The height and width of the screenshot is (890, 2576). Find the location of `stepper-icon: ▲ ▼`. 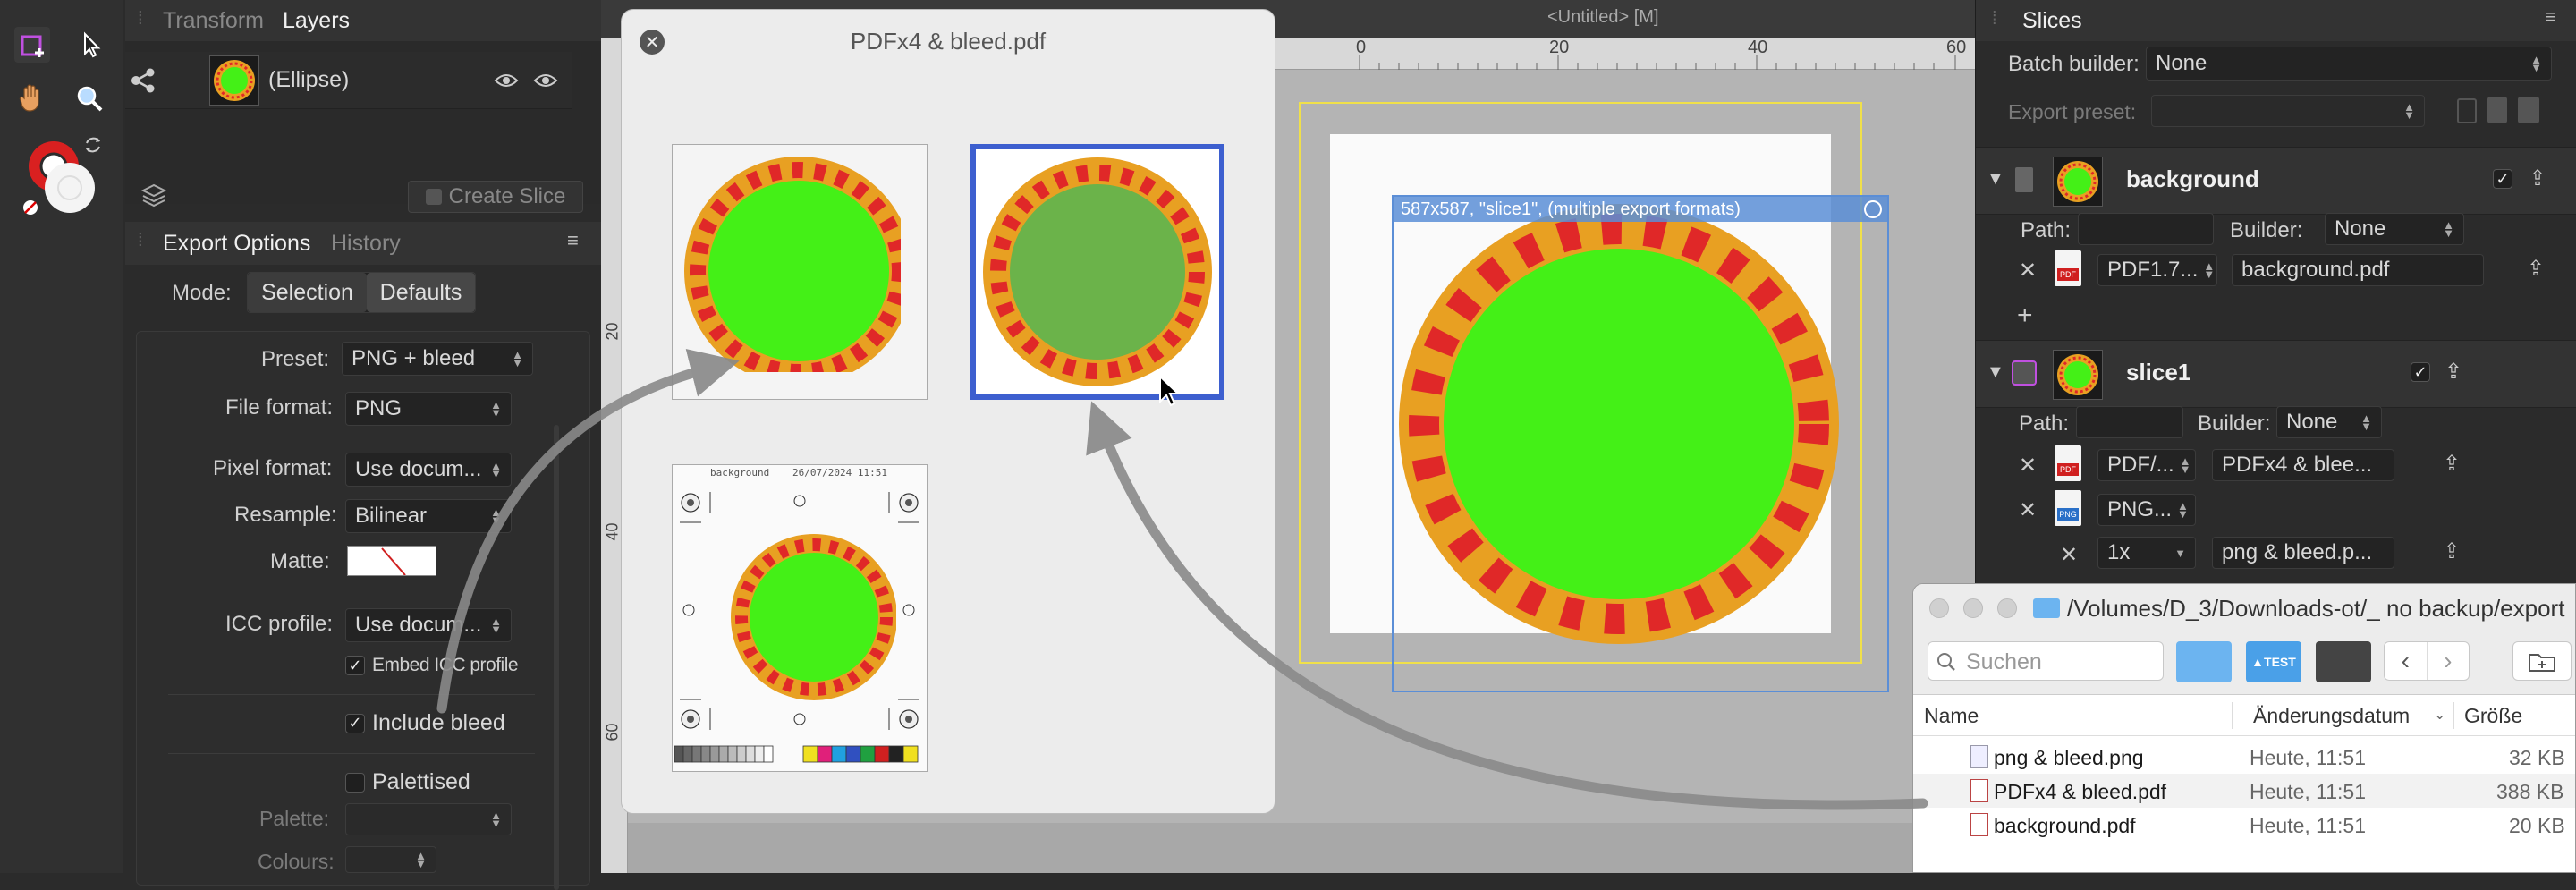

stepper-icon: ▲ ▼ is located at coordinates (496, 469).